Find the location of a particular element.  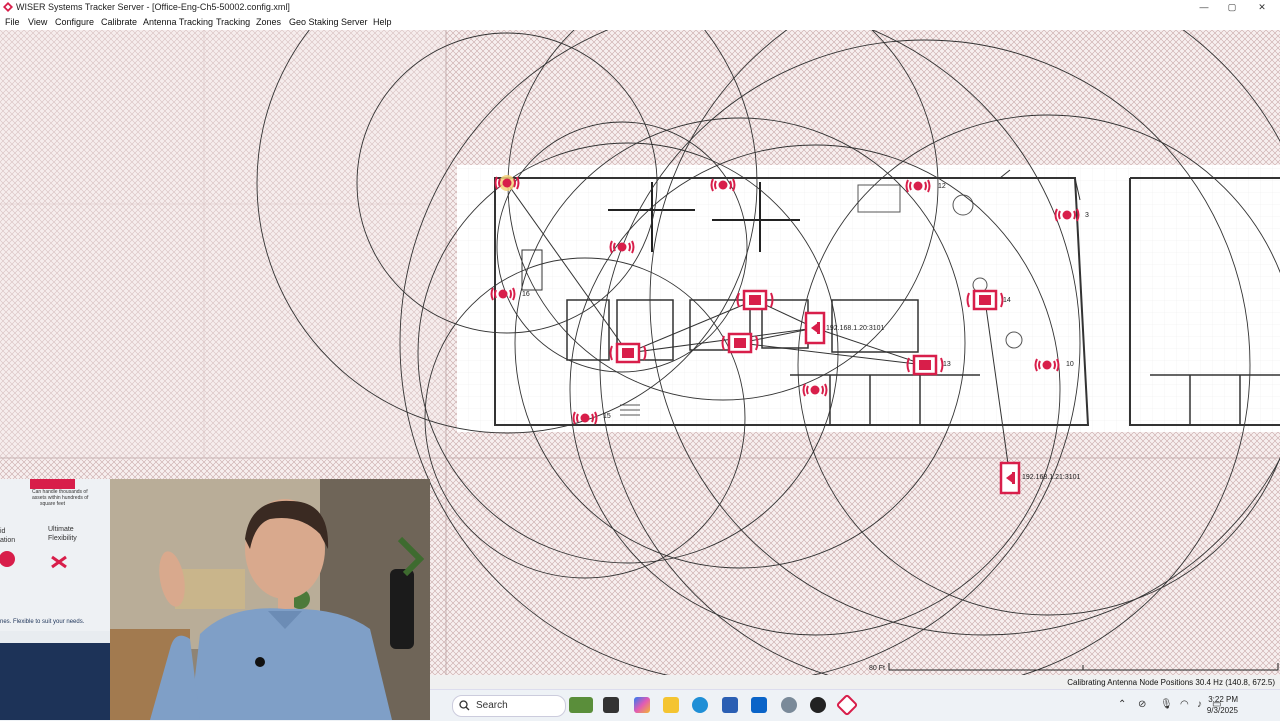

menu-antenna-tracking: Antenna Tracking is located at coordinates (178, 22).